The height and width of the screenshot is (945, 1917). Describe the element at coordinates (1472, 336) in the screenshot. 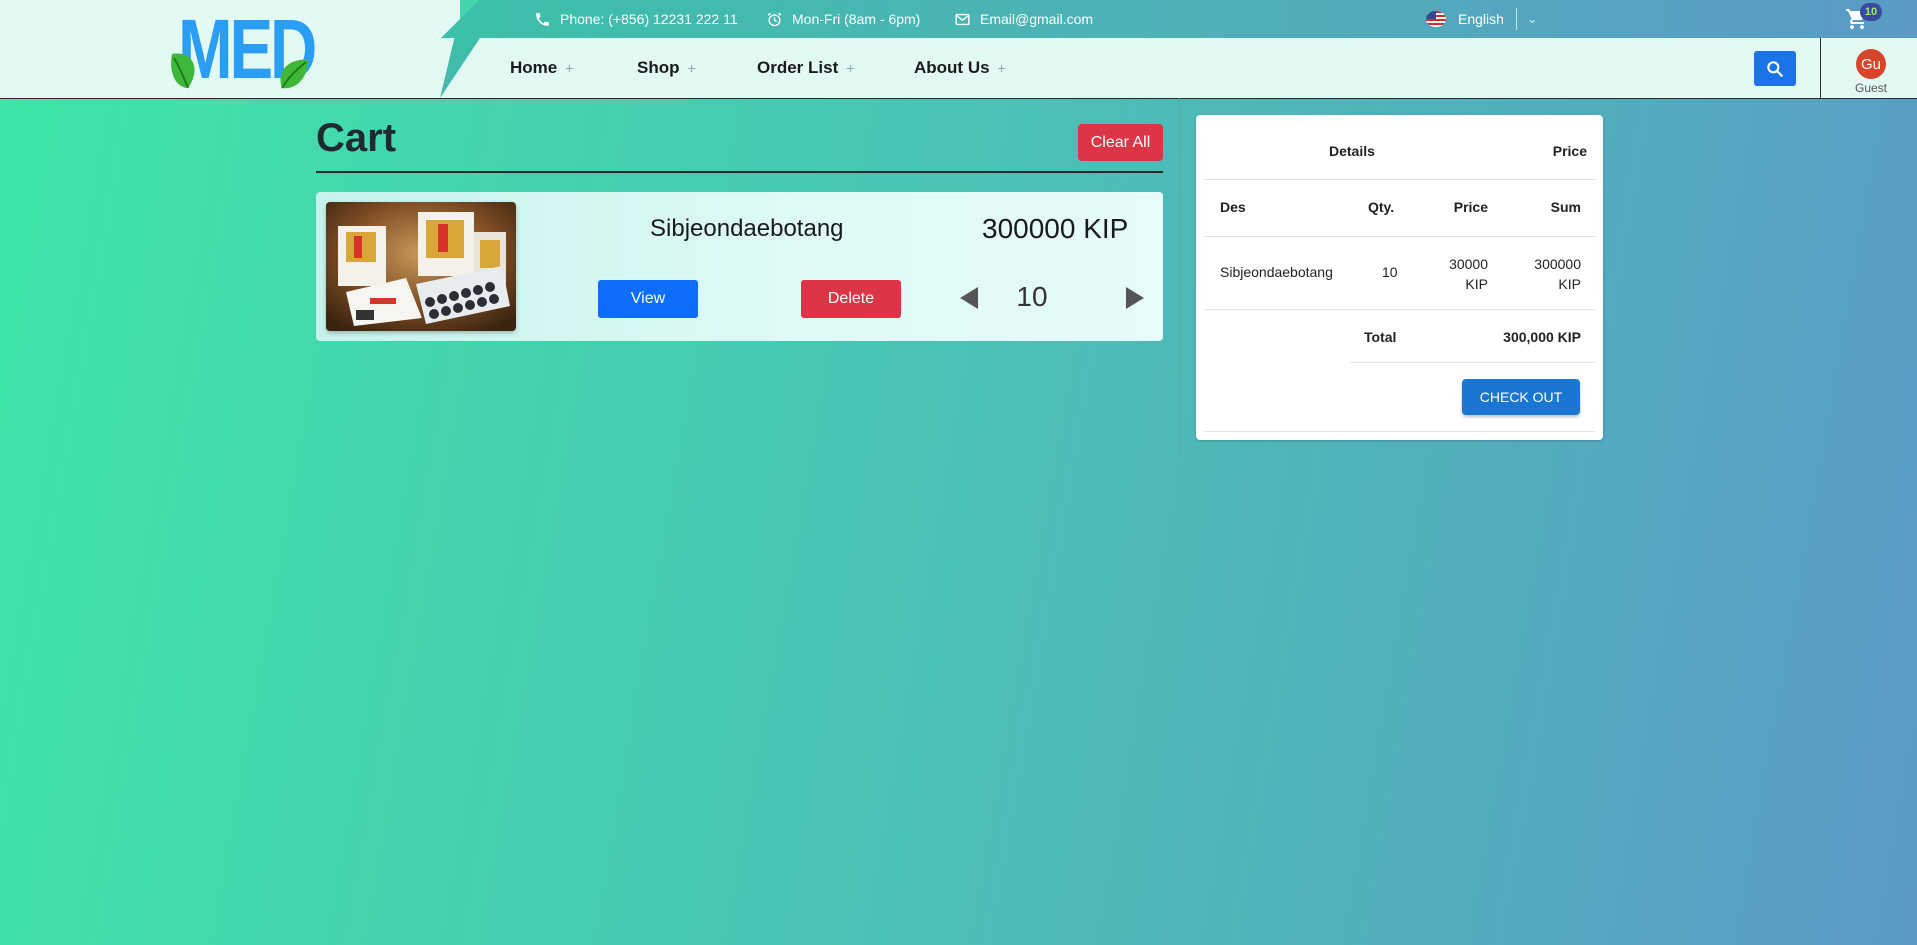

I see `summary-total-row: Total 300,000 KIP` at that location.